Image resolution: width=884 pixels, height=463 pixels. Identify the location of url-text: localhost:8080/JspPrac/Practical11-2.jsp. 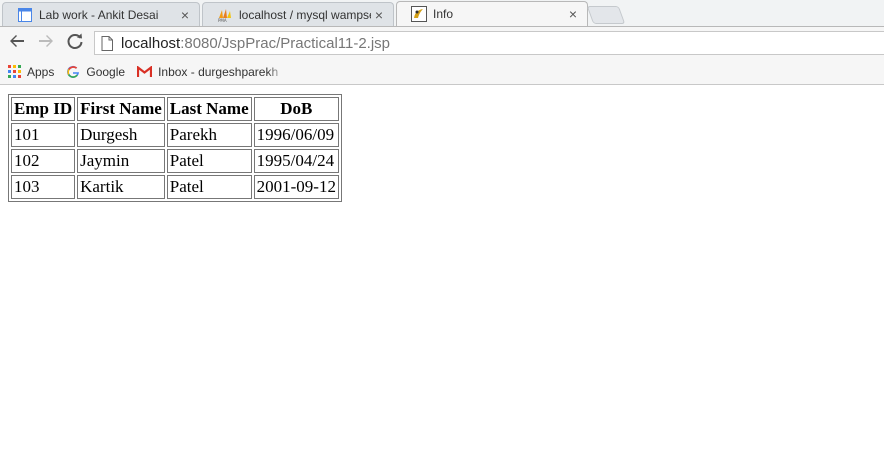
(255, 43).